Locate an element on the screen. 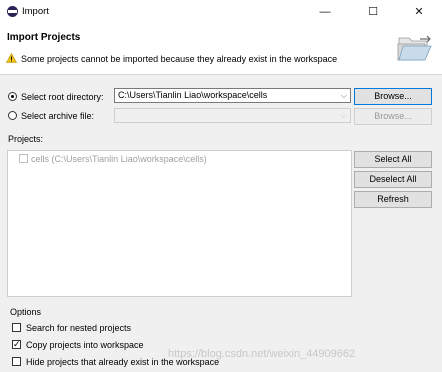 The height and width of the screenshot is (372, 442). copy-projects-checkbox: ✓ is located at coordinates (16, 344).